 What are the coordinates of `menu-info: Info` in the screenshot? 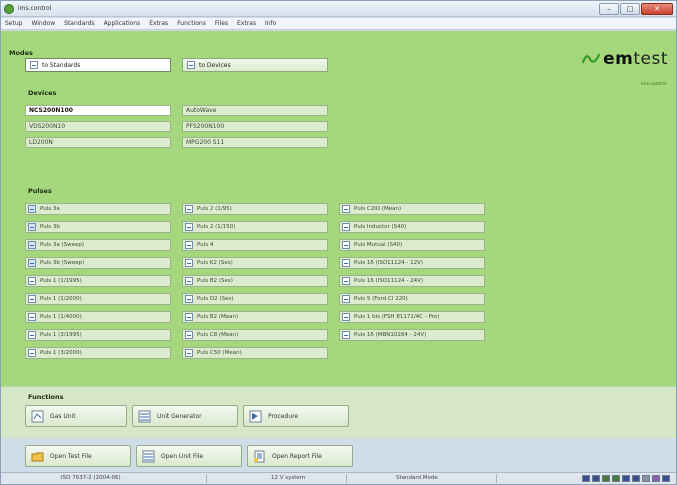 It's located at (270, 23).